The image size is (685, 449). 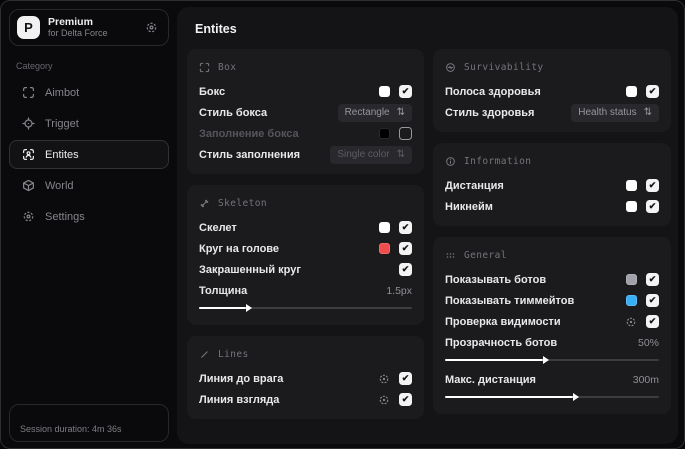 I want to click on visibility-config-gear-icon, so click(x=631, y=322).